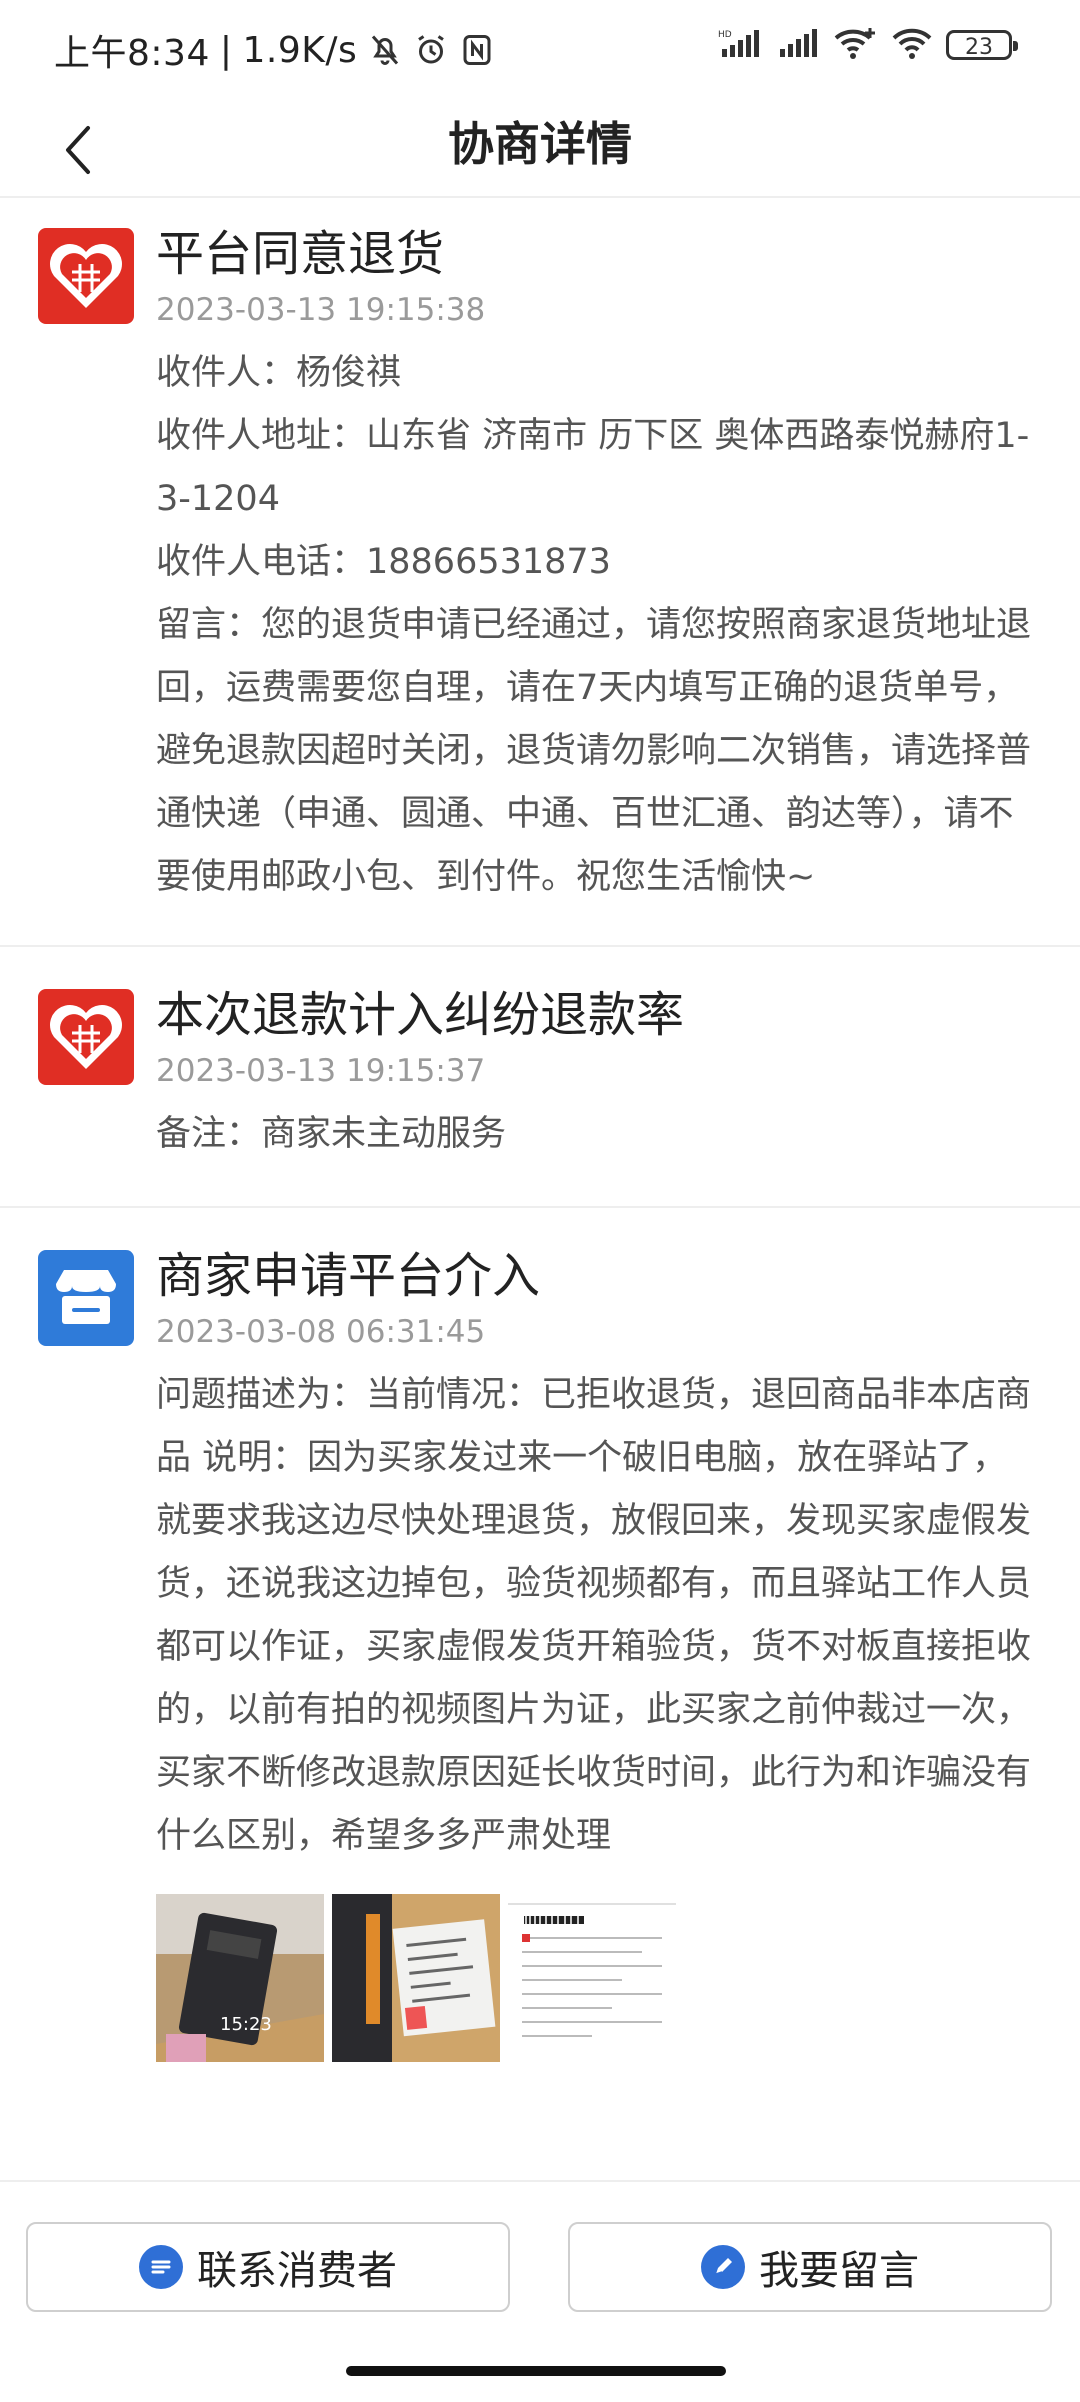  What do you see at coordinates (540, 48) in the screenshot?
I see `status-bar: 上午8:34 | 1.9K/s HD 23` at bounding box center [540, 48].